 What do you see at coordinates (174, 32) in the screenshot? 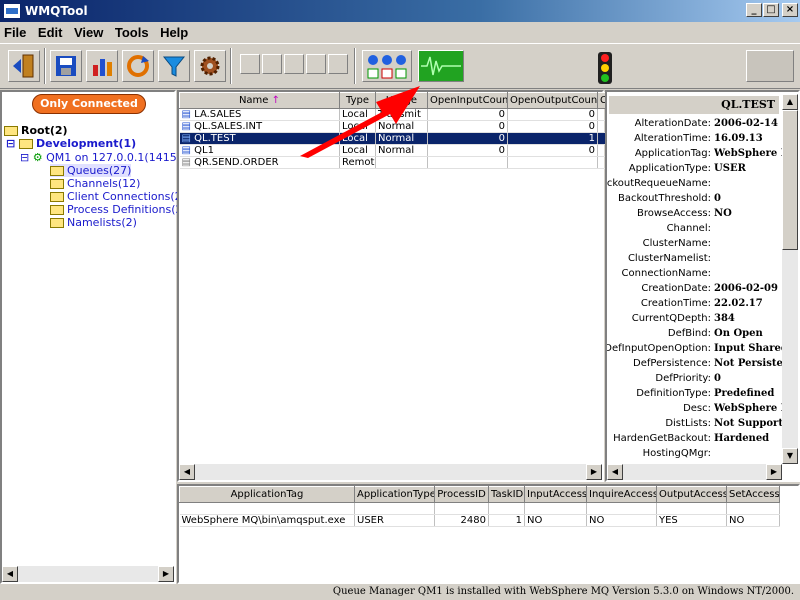
I see `menu-help: Help` at bounding box center [174, 32].